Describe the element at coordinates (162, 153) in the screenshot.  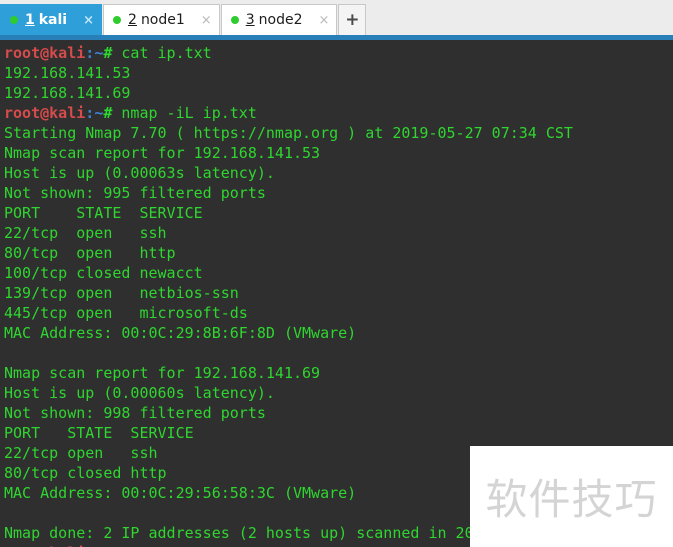
I see `terminal-line: Nmap scan report for 192.168.141.53` at that location.